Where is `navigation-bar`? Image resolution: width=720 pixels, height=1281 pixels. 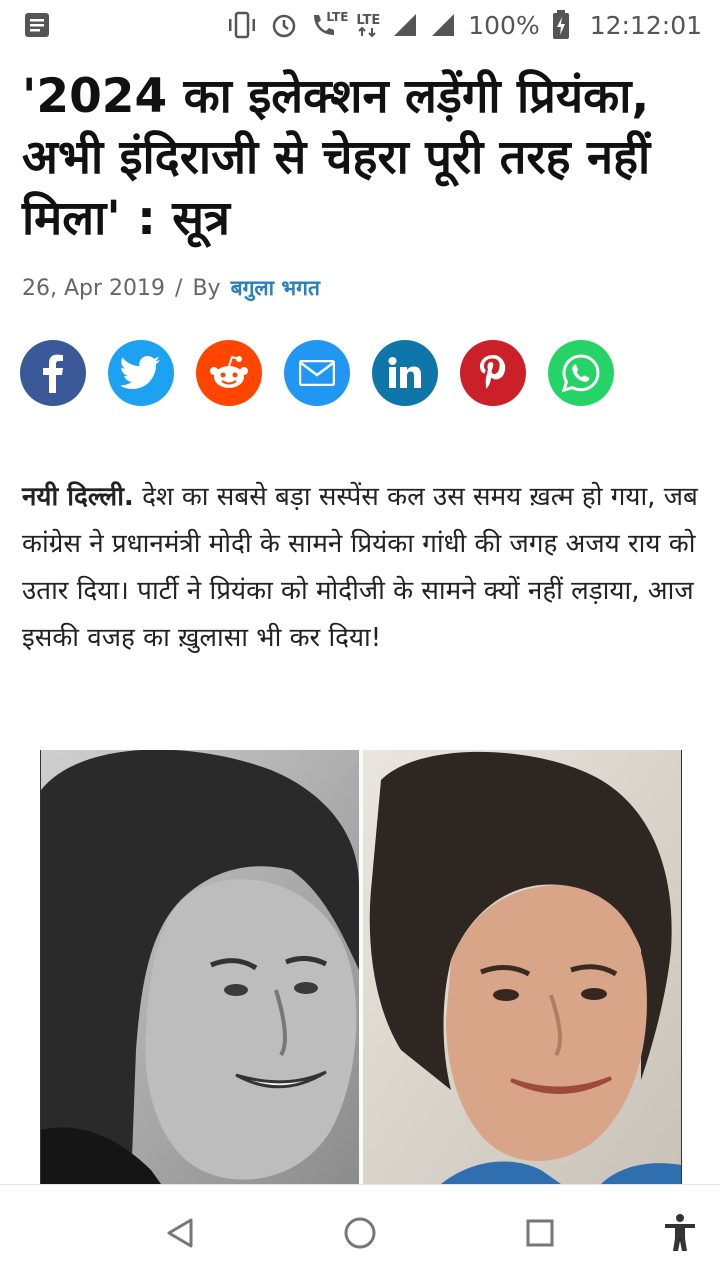
navigation-bar is located at coordinates (360, 1232).